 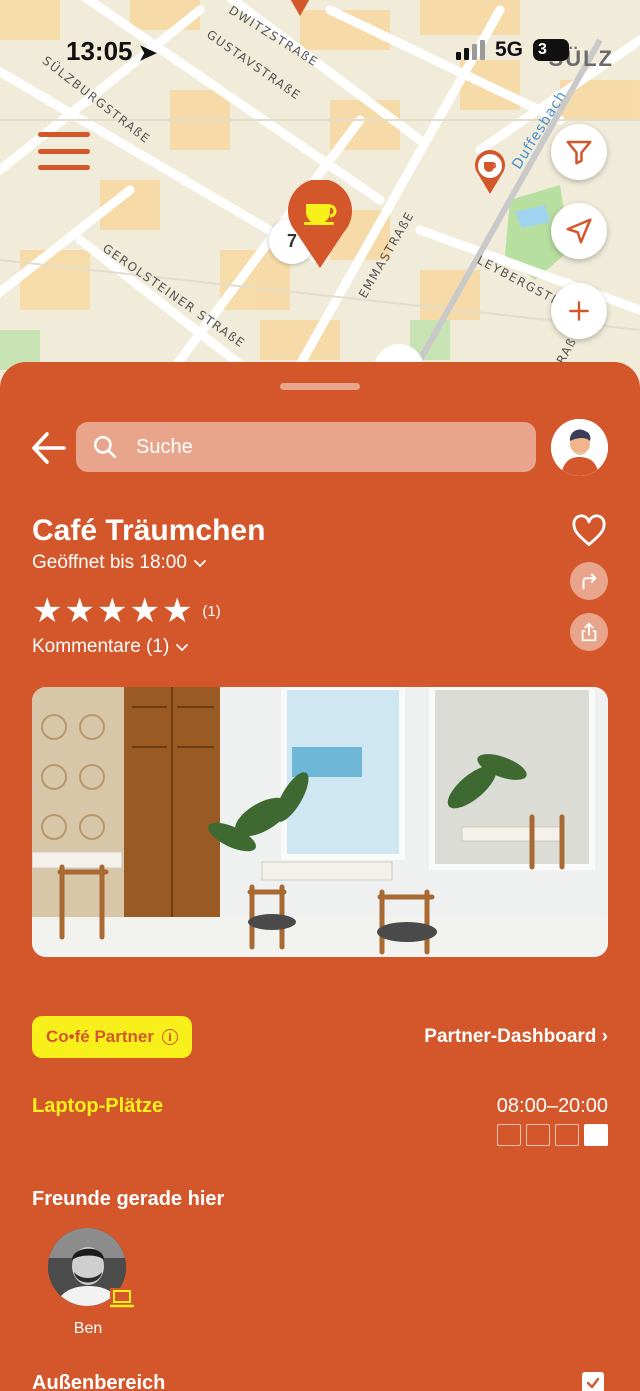 I want to click on locate-me-button, so click(x=579, y=231).